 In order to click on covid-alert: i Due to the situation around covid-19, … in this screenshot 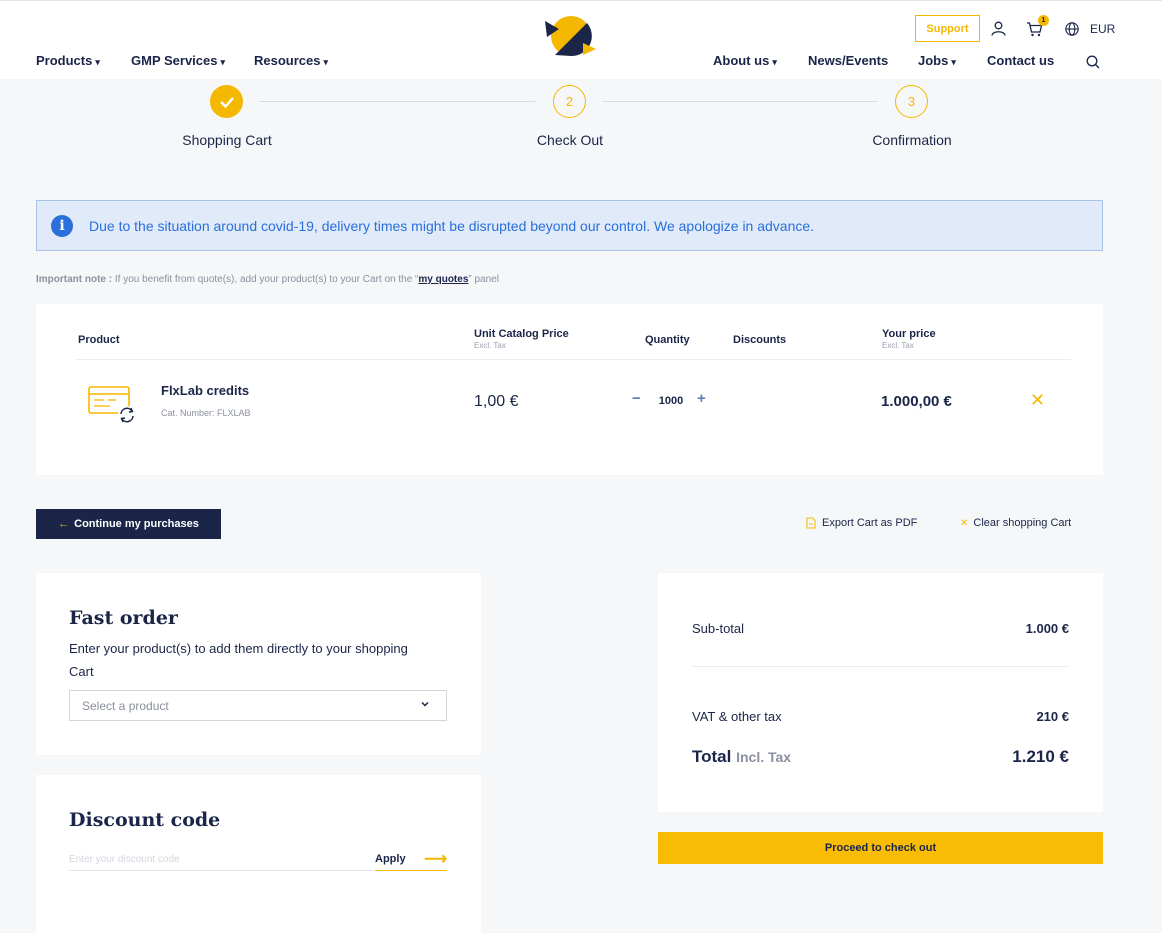, I will do `click(569, 225)`.